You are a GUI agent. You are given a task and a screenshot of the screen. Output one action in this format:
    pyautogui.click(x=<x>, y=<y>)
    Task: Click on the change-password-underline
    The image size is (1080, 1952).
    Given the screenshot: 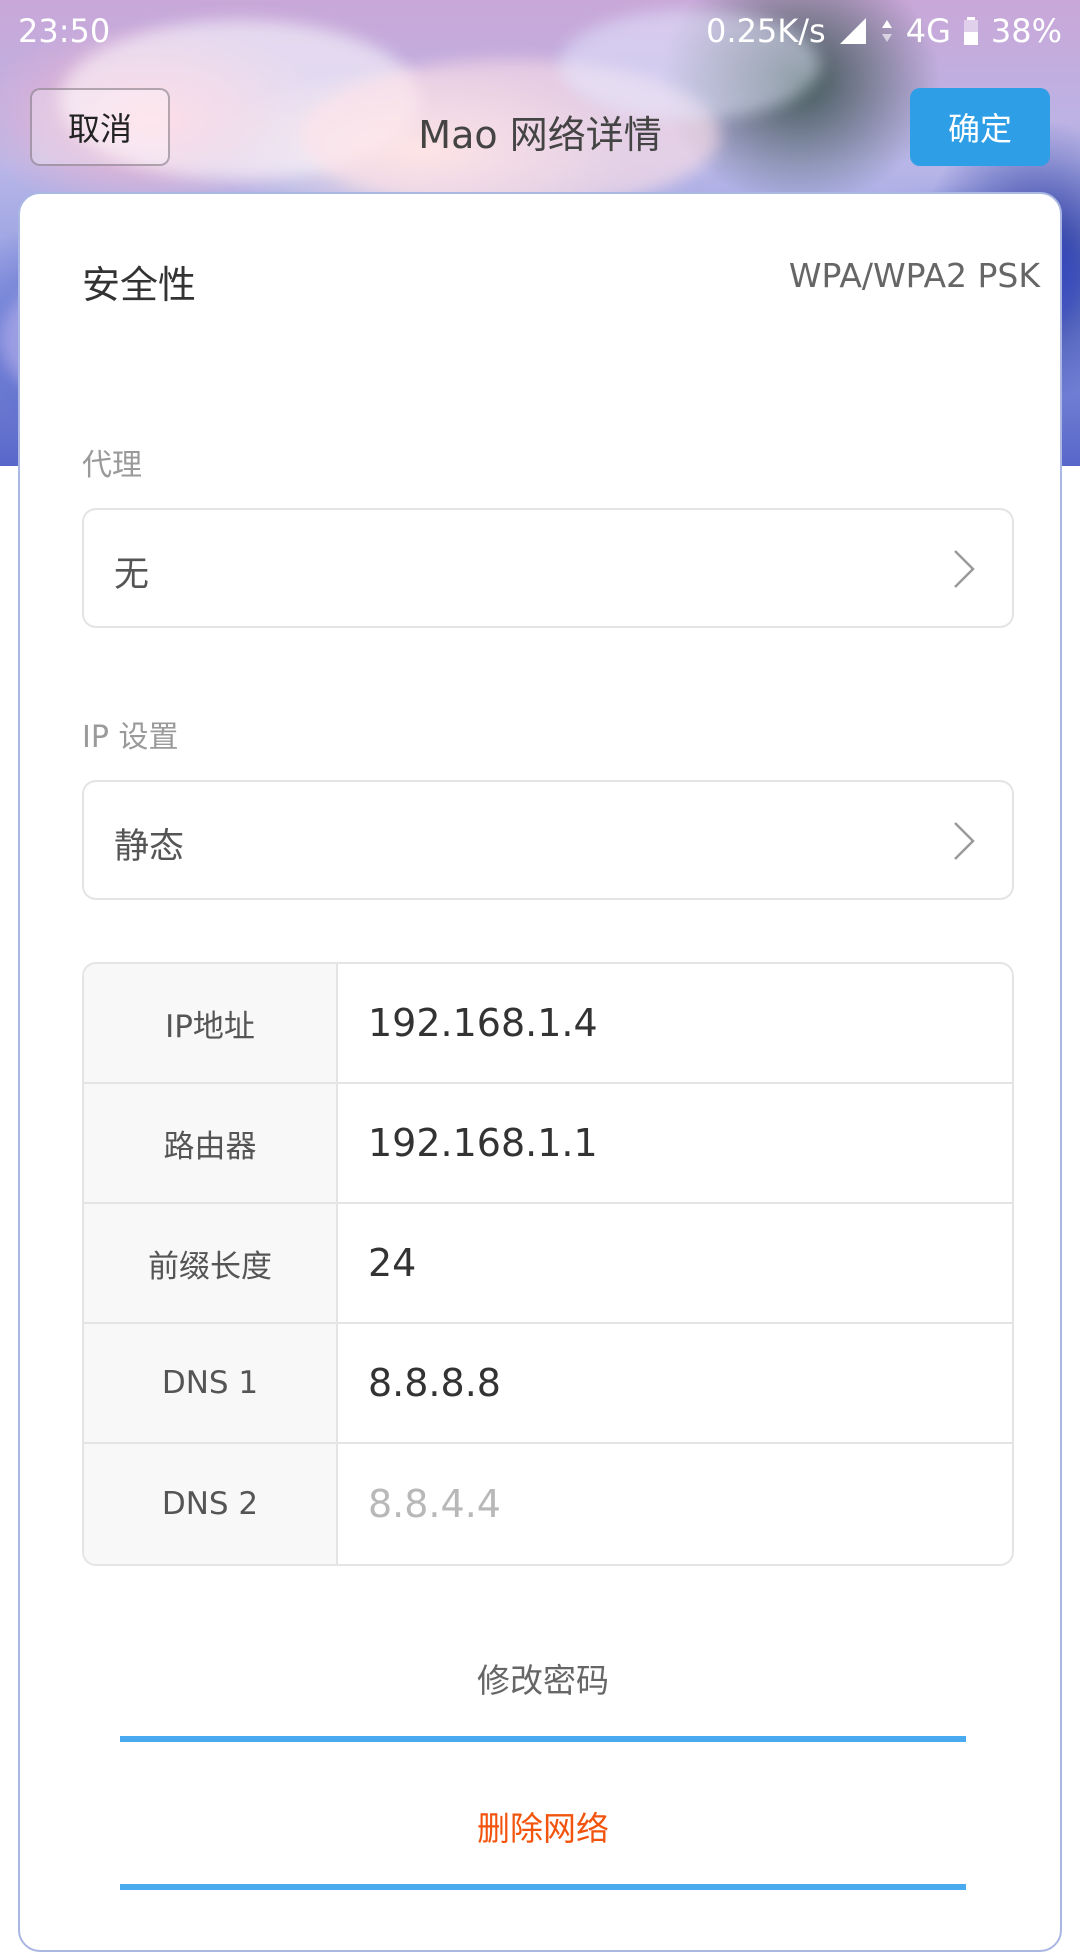 What is the action you would take?
    pyautogui.click(x=543, y=1739)
    